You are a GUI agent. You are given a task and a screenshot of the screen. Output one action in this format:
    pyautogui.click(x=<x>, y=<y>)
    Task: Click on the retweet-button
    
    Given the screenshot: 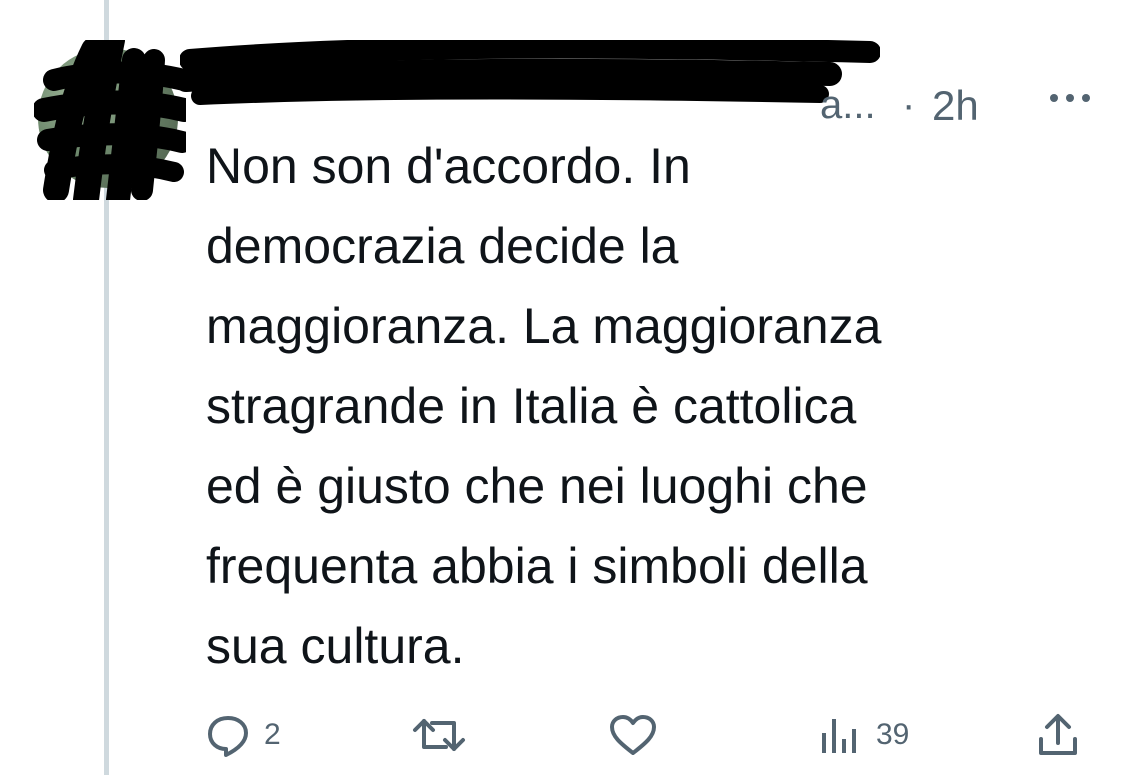 What is the action you would take?
    pyautogui.click(x=446, y=735)
    